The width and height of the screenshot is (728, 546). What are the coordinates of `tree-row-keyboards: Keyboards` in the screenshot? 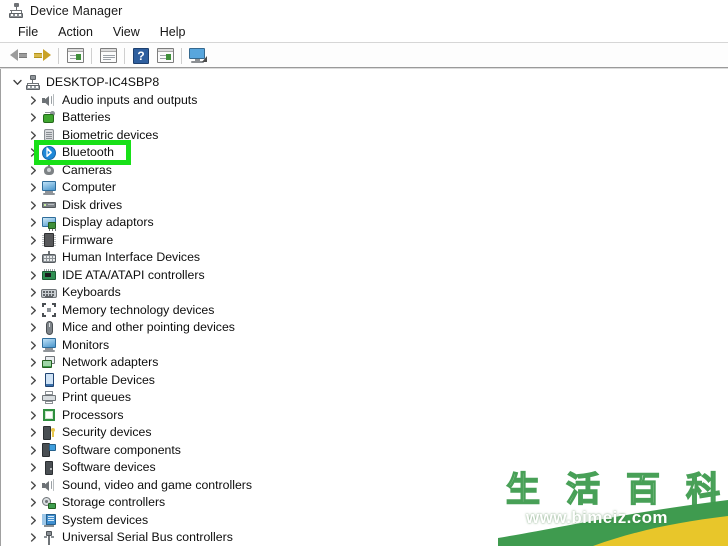 It's located at (364, 293).